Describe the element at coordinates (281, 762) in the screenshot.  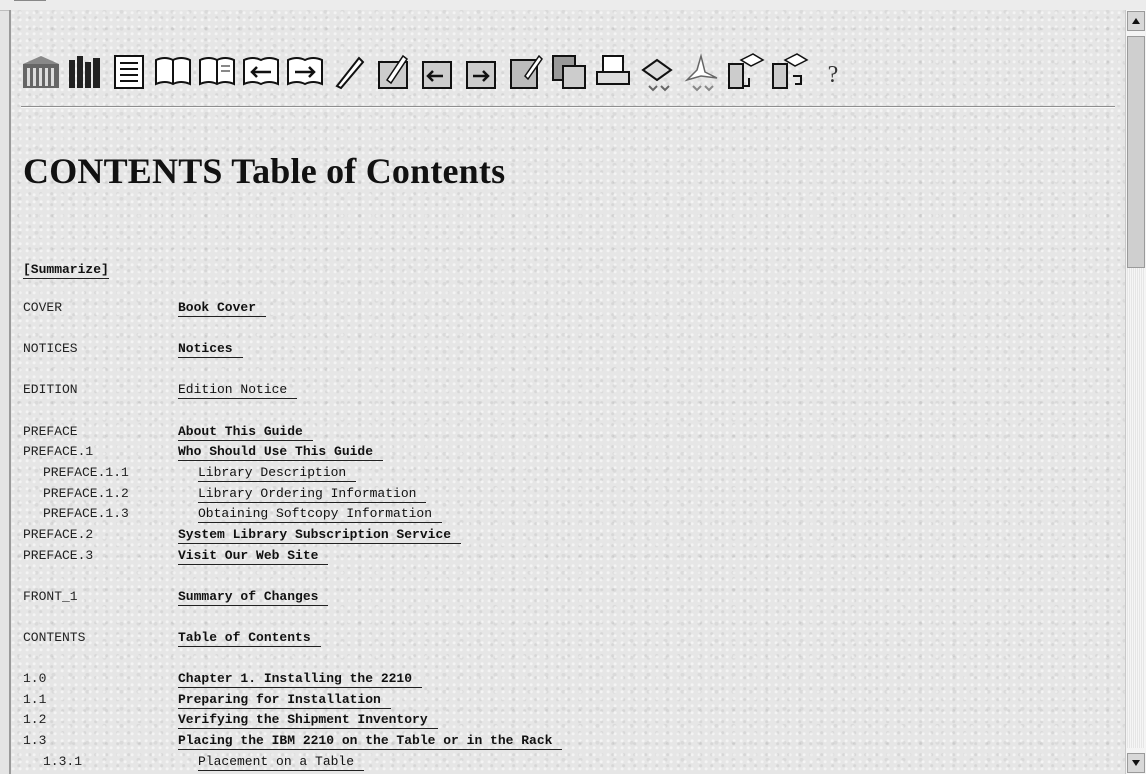
I see `toc-link: Placement on a Table` at that location.